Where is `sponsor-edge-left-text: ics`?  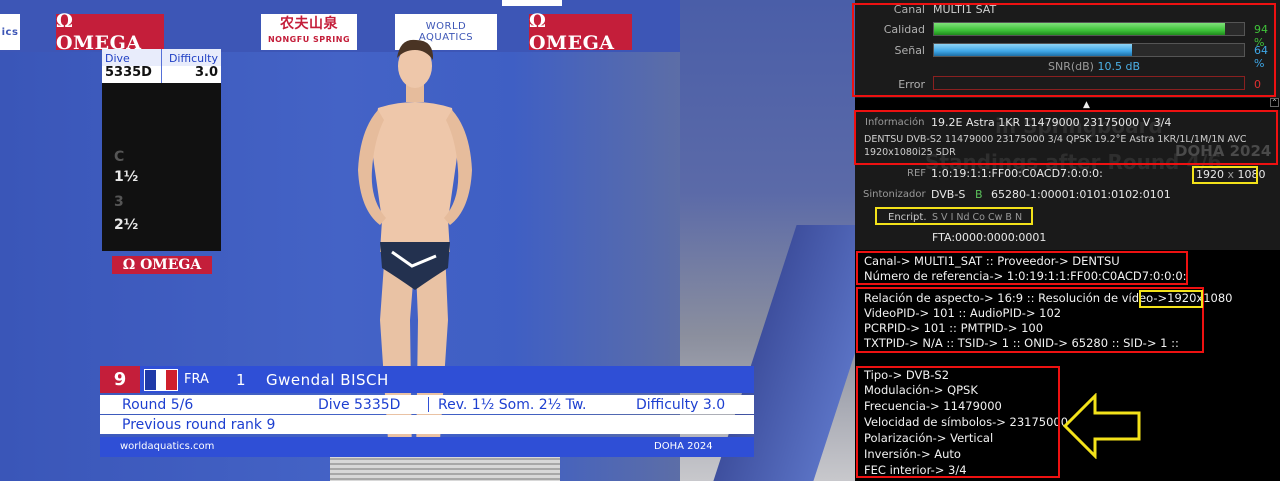 sponsor-edge-left-text: ics is located at coordinates (10, 32).